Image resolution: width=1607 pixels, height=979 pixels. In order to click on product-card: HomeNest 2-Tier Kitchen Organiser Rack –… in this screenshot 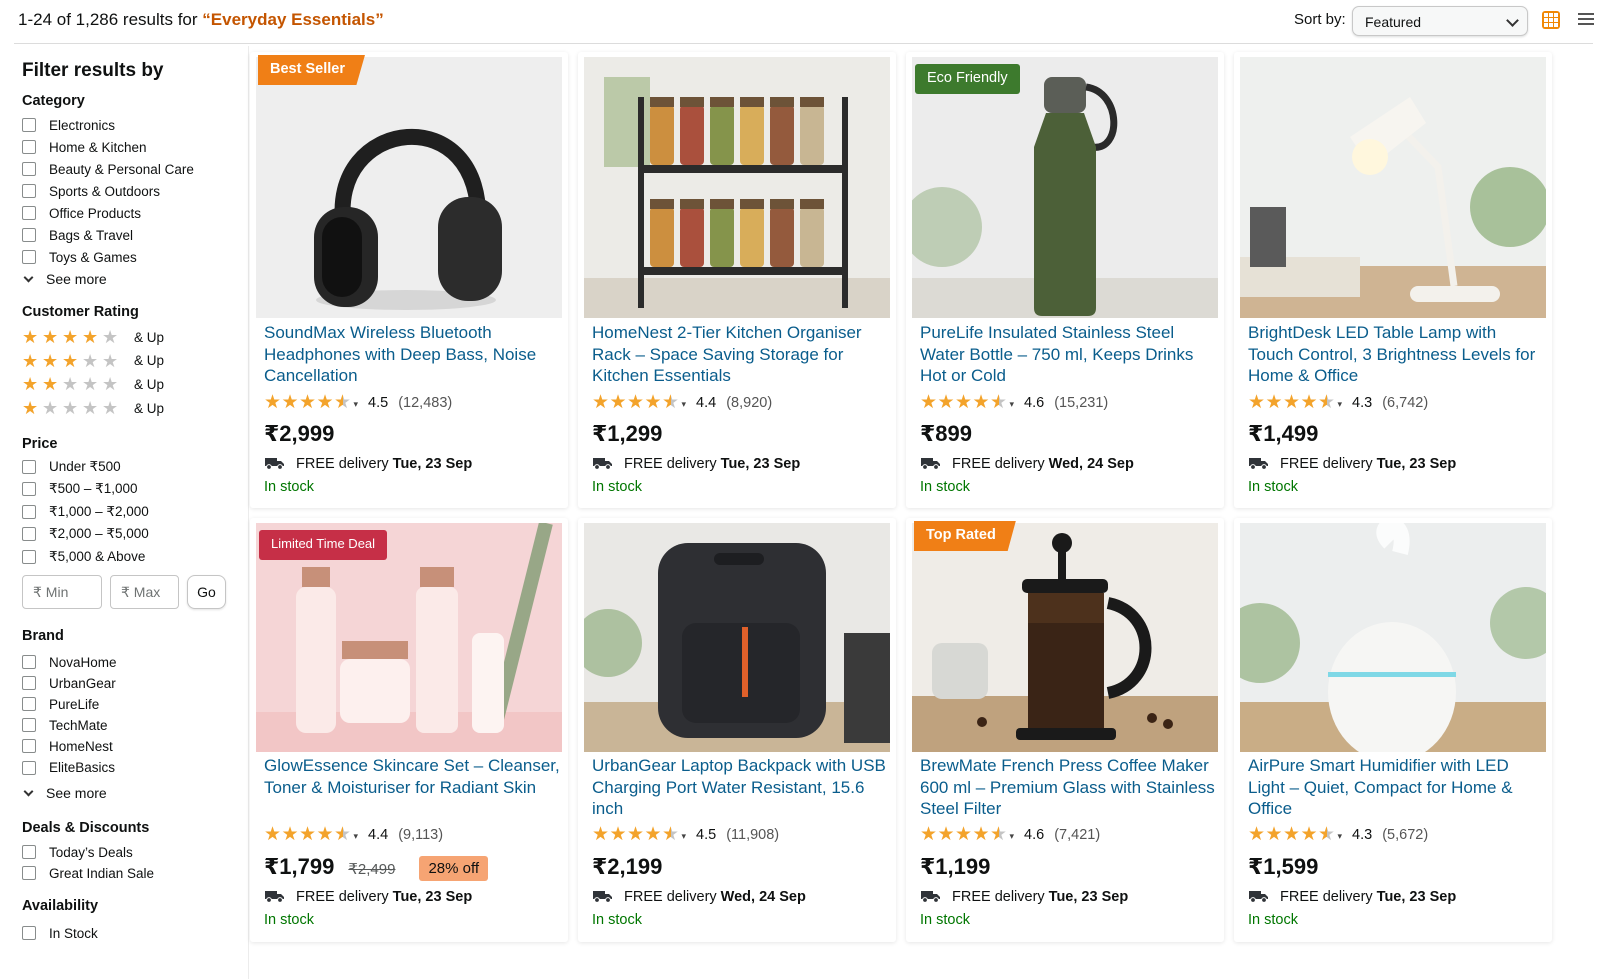, I will do `click(737, 280)`.